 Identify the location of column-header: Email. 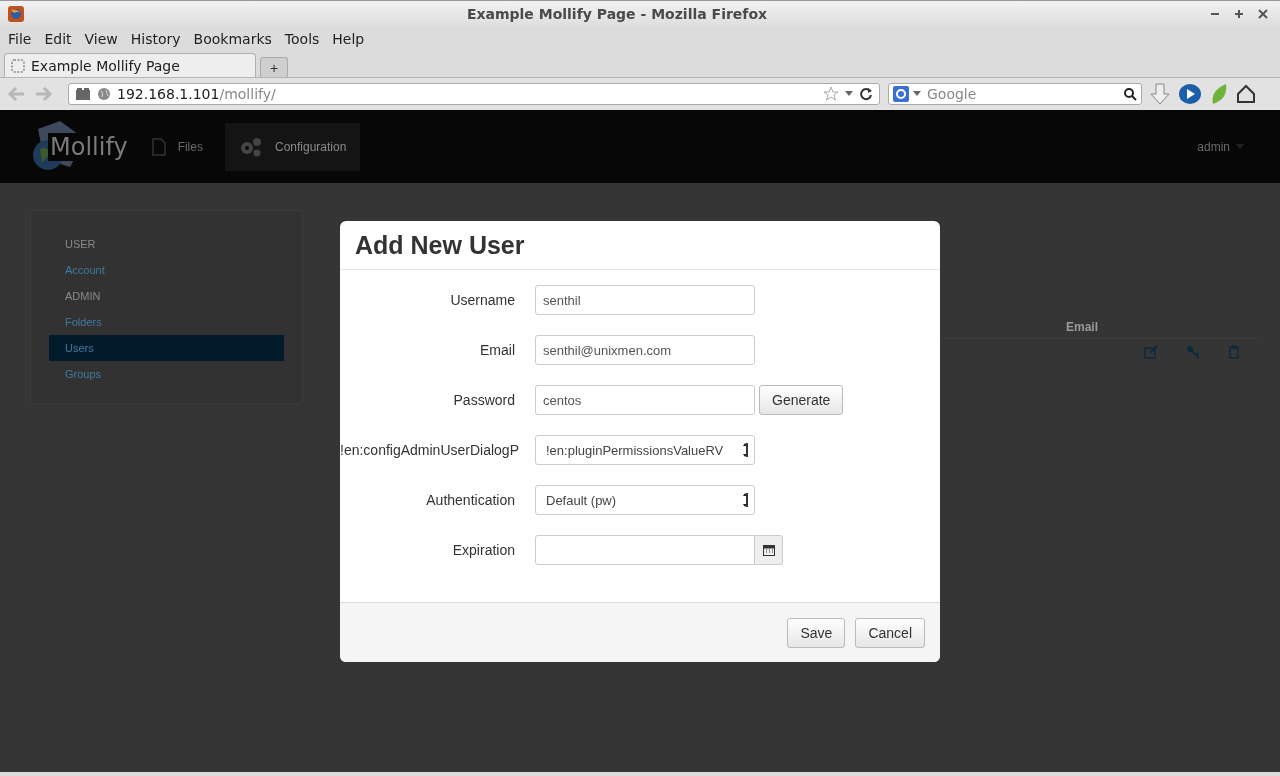
(1082, 327).